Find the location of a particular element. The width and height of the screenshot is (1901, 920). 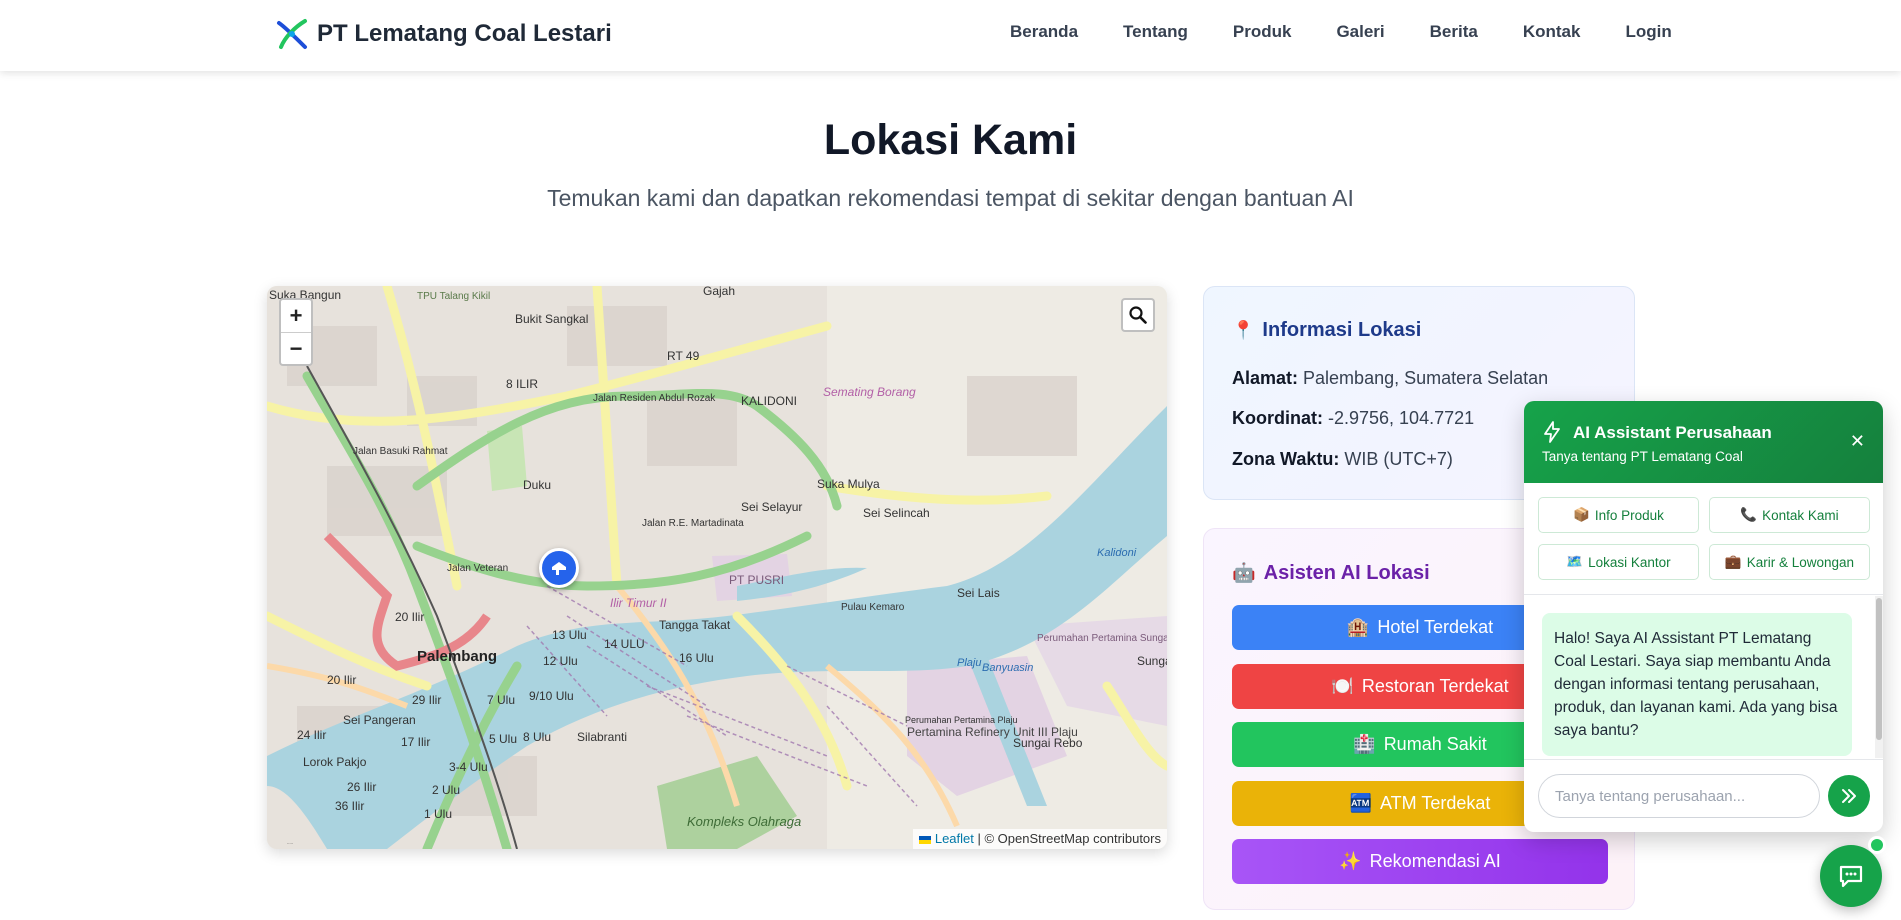

search-icon is located at coordinates (1138, 315).